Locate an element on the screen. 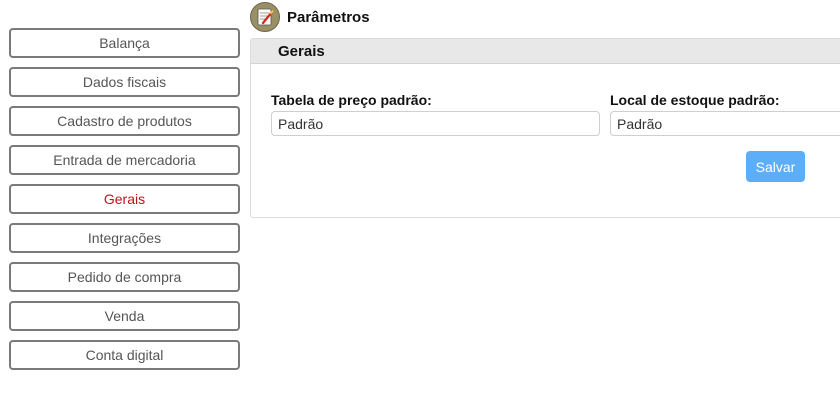 This screenshot has width=840, height=404. settings-document-icon is located at coordinates (265, 17).